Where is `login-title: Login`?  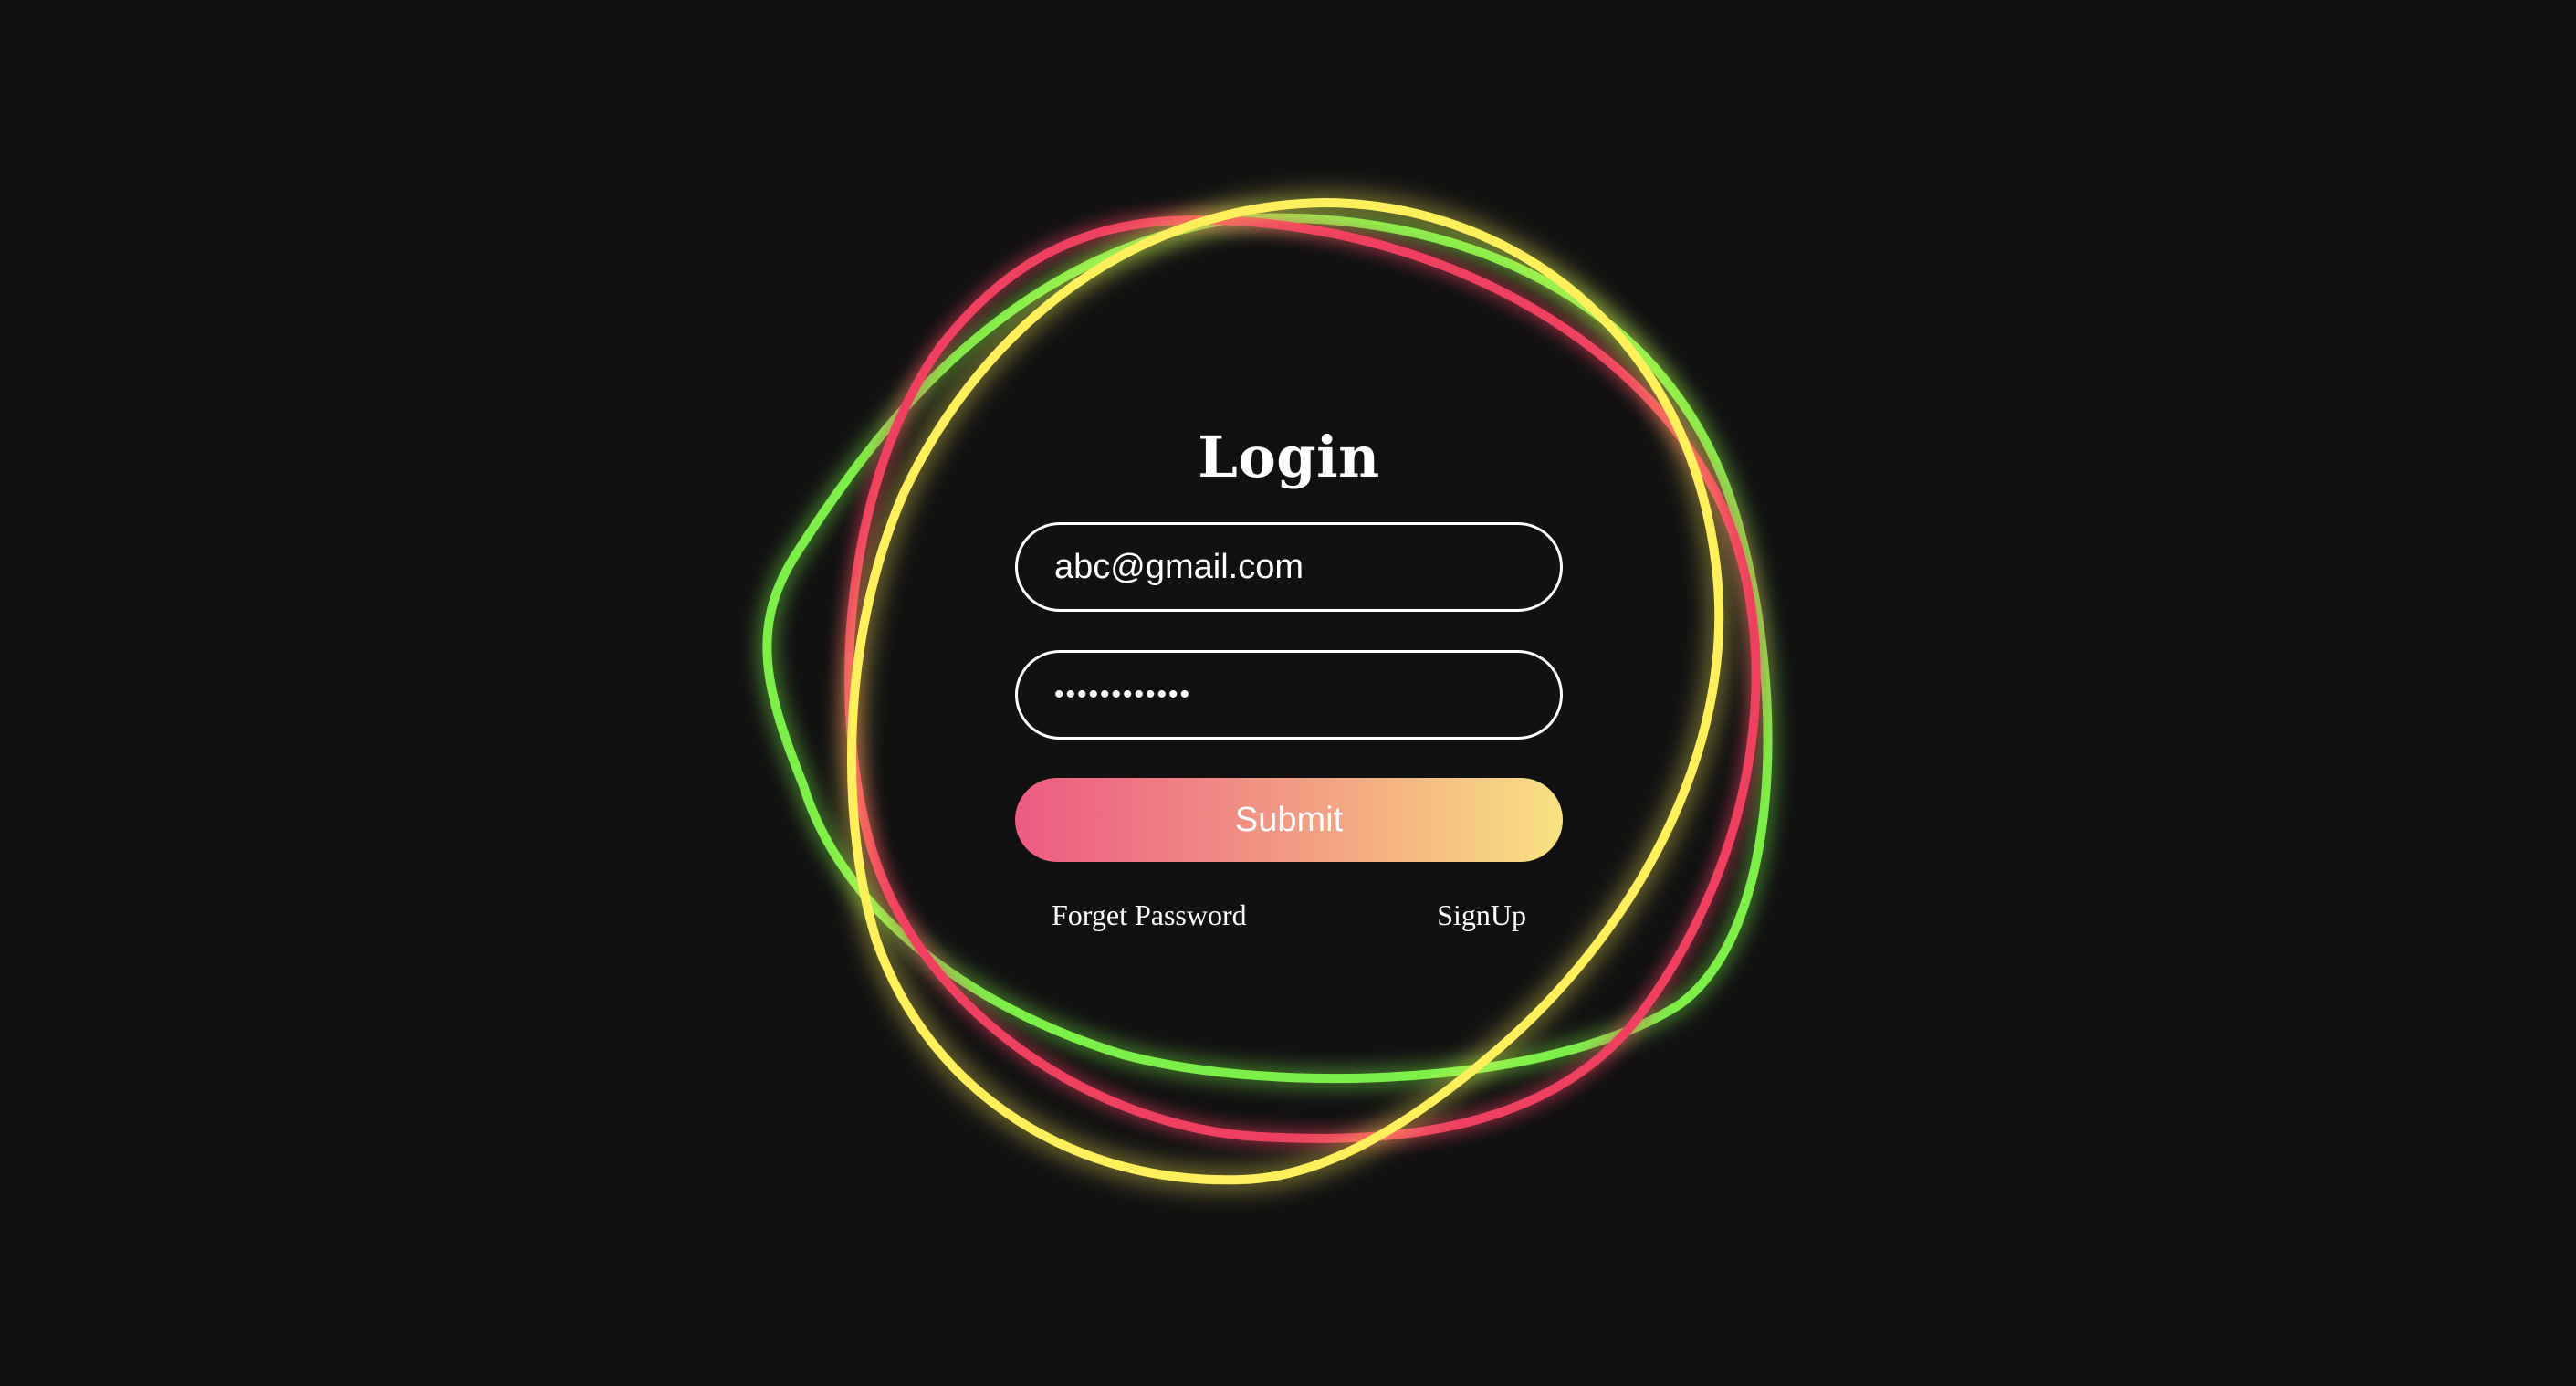
login-title: Login is located at coordinates (1289, 457).